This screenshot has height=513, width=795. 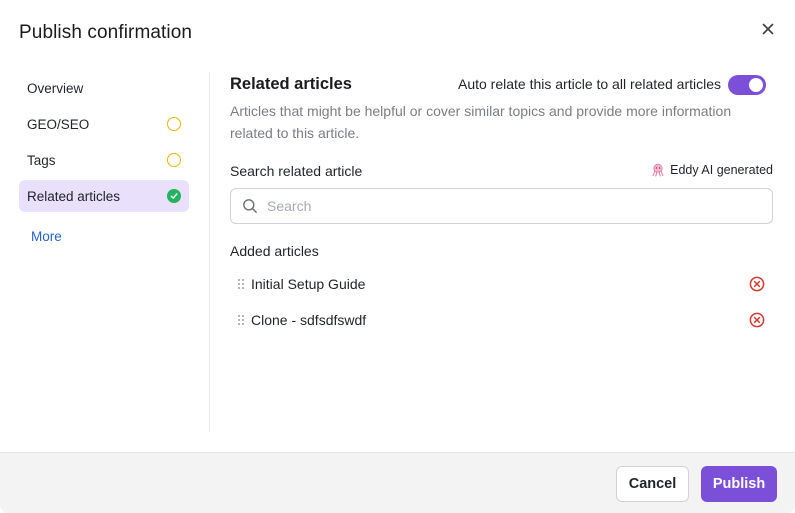 What do you see at coordinates (104, 160) in the screenshot?
I see `nav-item-tags: Tags` at bounding box center [104, 160].